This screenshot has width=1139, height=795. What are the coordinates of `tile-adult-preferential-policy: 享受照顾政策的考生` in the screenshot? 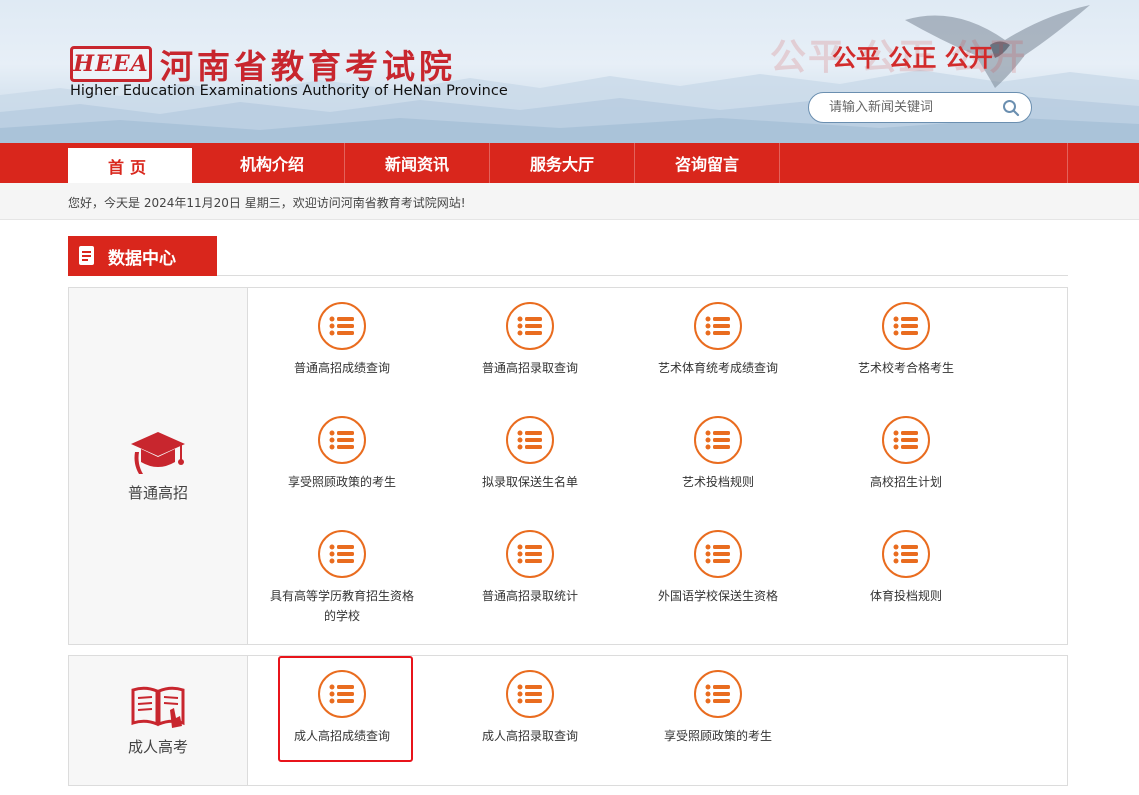 It's located at (718, 708).